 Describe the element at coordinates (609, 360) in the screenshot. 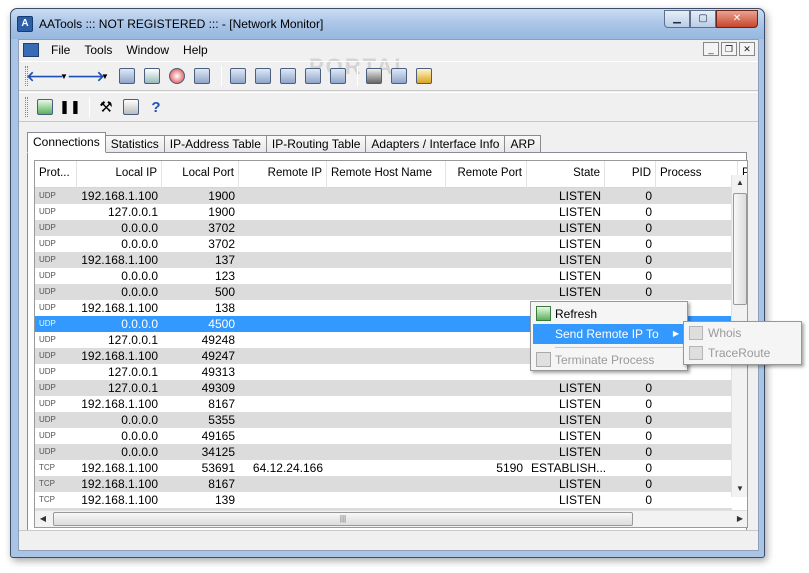

I see `context-terminate-process: Terminate Process` at that location.